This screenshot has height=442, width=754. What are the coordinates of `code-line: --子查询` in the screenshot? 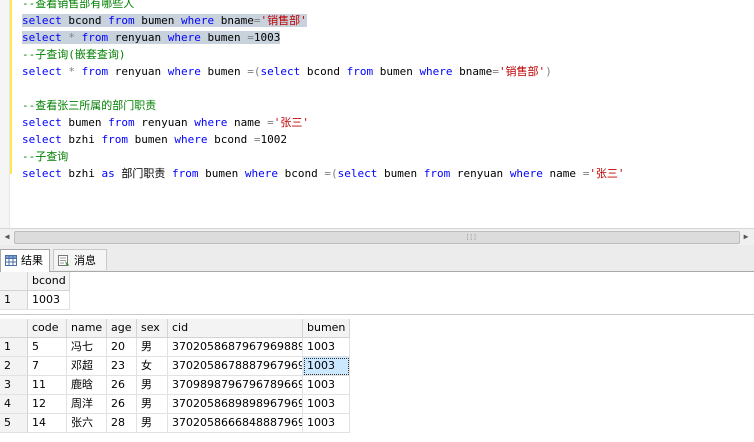 It's located at (45, 156).